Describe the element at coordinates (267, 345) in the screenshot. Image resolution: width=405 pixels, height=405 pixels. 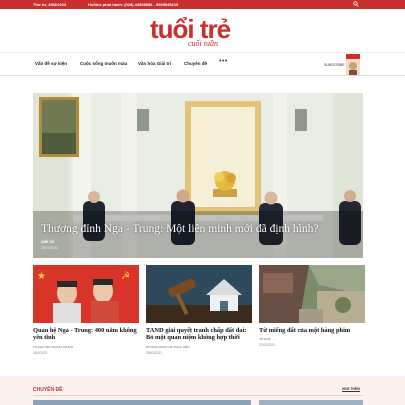
I see `article-date: 27/03/2023` at that location.